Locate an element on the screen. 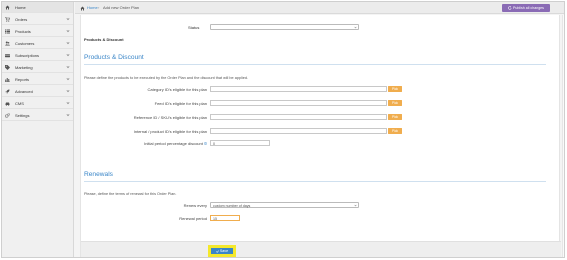  status-select is located at coordinates (284, 27).